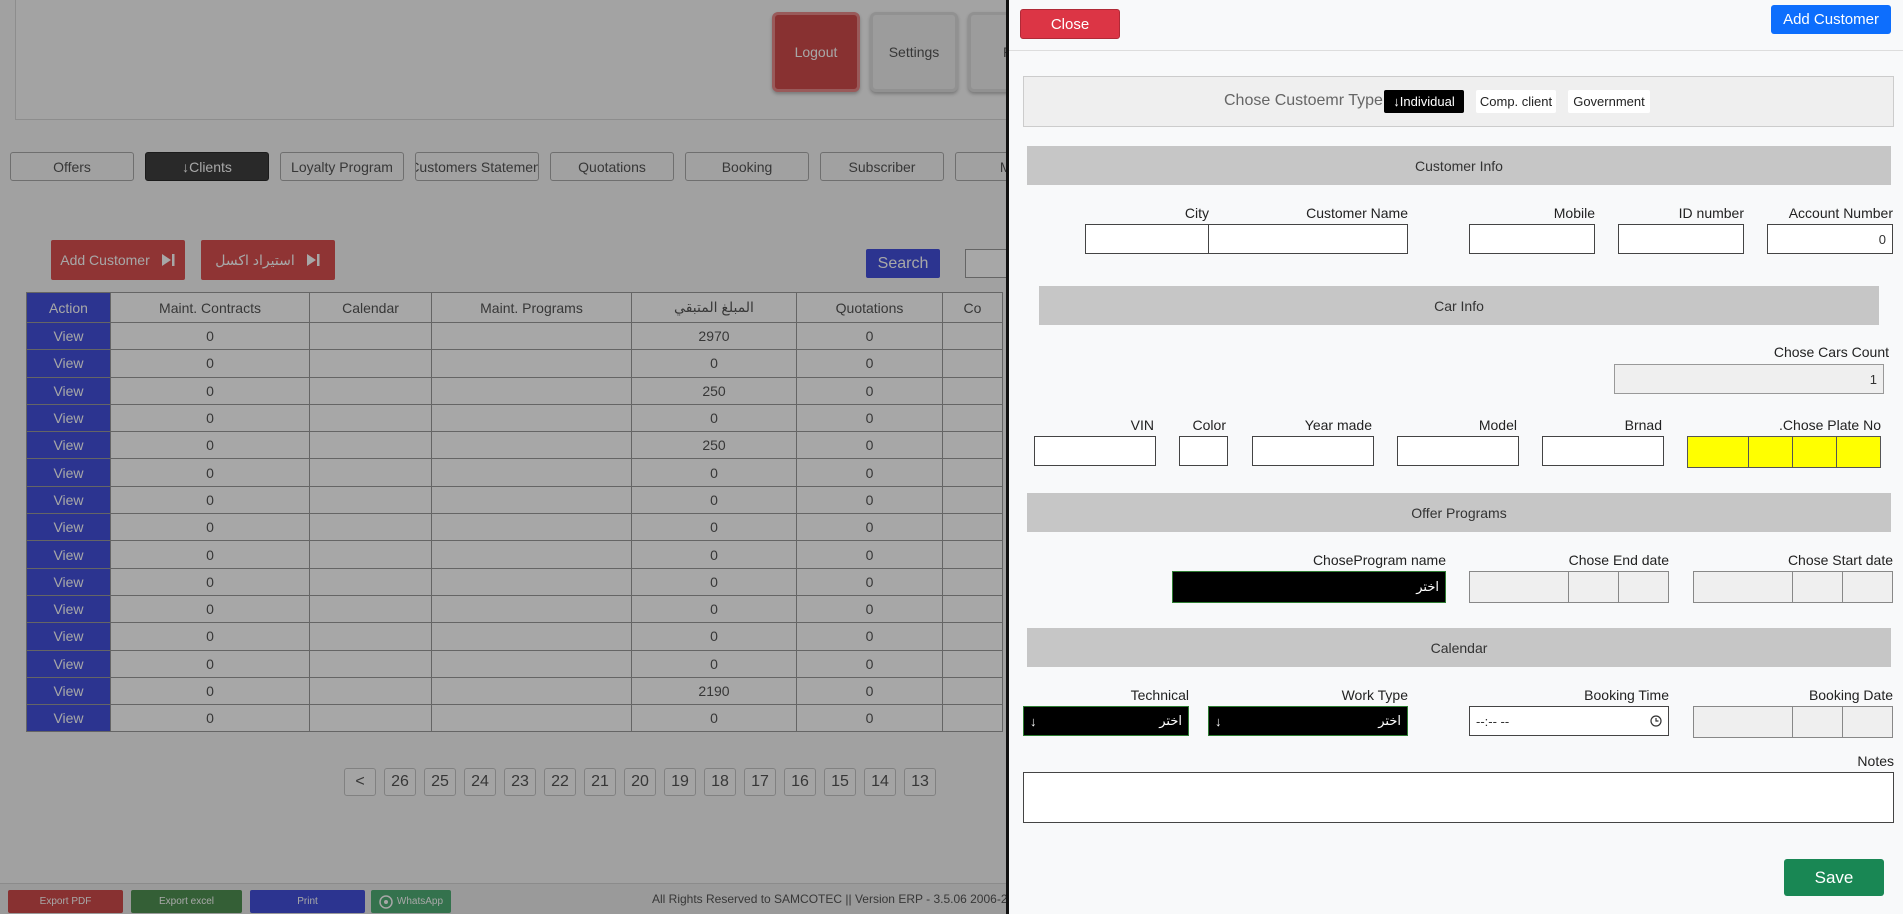  Describe the element at coordinates (1459, 512) in the screenshot. I see `offer-programs-header: Offer Programs` at that location.